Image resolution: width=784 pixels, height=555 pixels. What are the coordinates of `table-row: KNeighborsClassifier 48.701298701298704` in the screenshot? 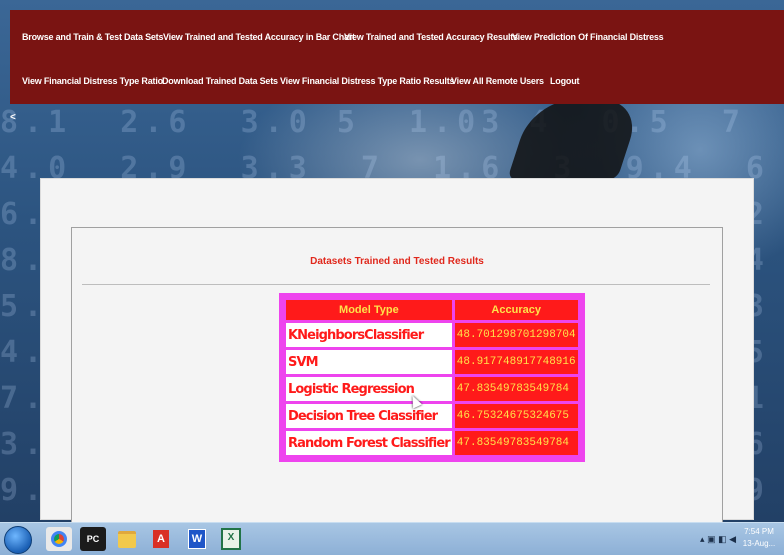 It's located at (432, 335).